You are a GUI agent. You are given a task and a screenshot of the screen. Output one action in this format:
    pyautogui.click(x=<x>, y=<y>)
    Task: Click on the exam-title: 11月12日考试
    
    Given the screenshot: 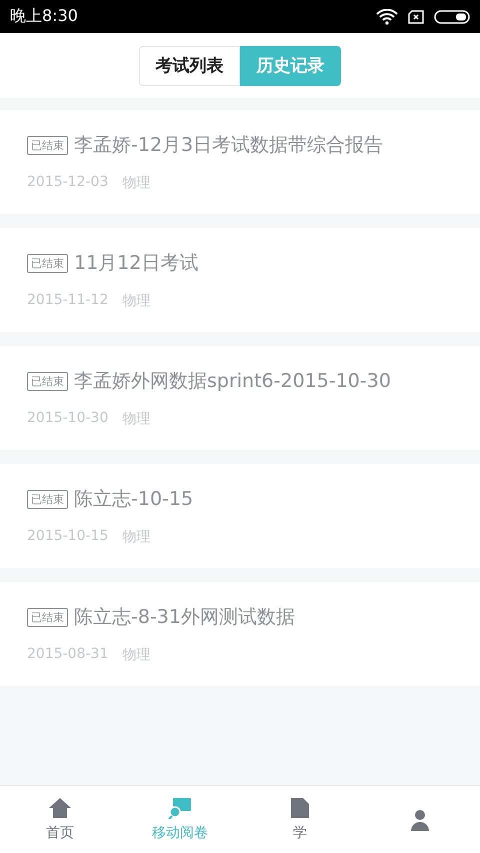 What is the action you would take?
    pyautogui.click(x=136, y=263)
    